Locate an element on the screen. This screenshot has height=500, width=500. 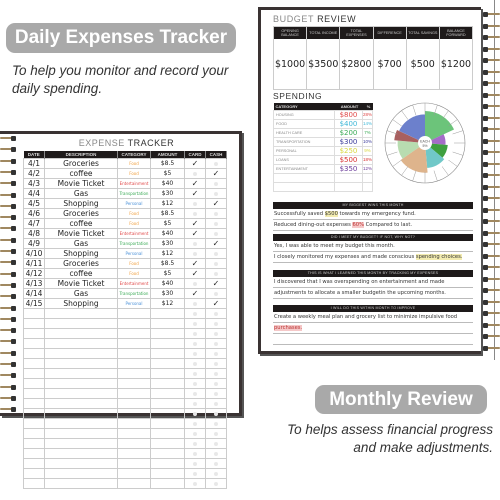
budget-value: $500 is located at coordinates (423, 64).